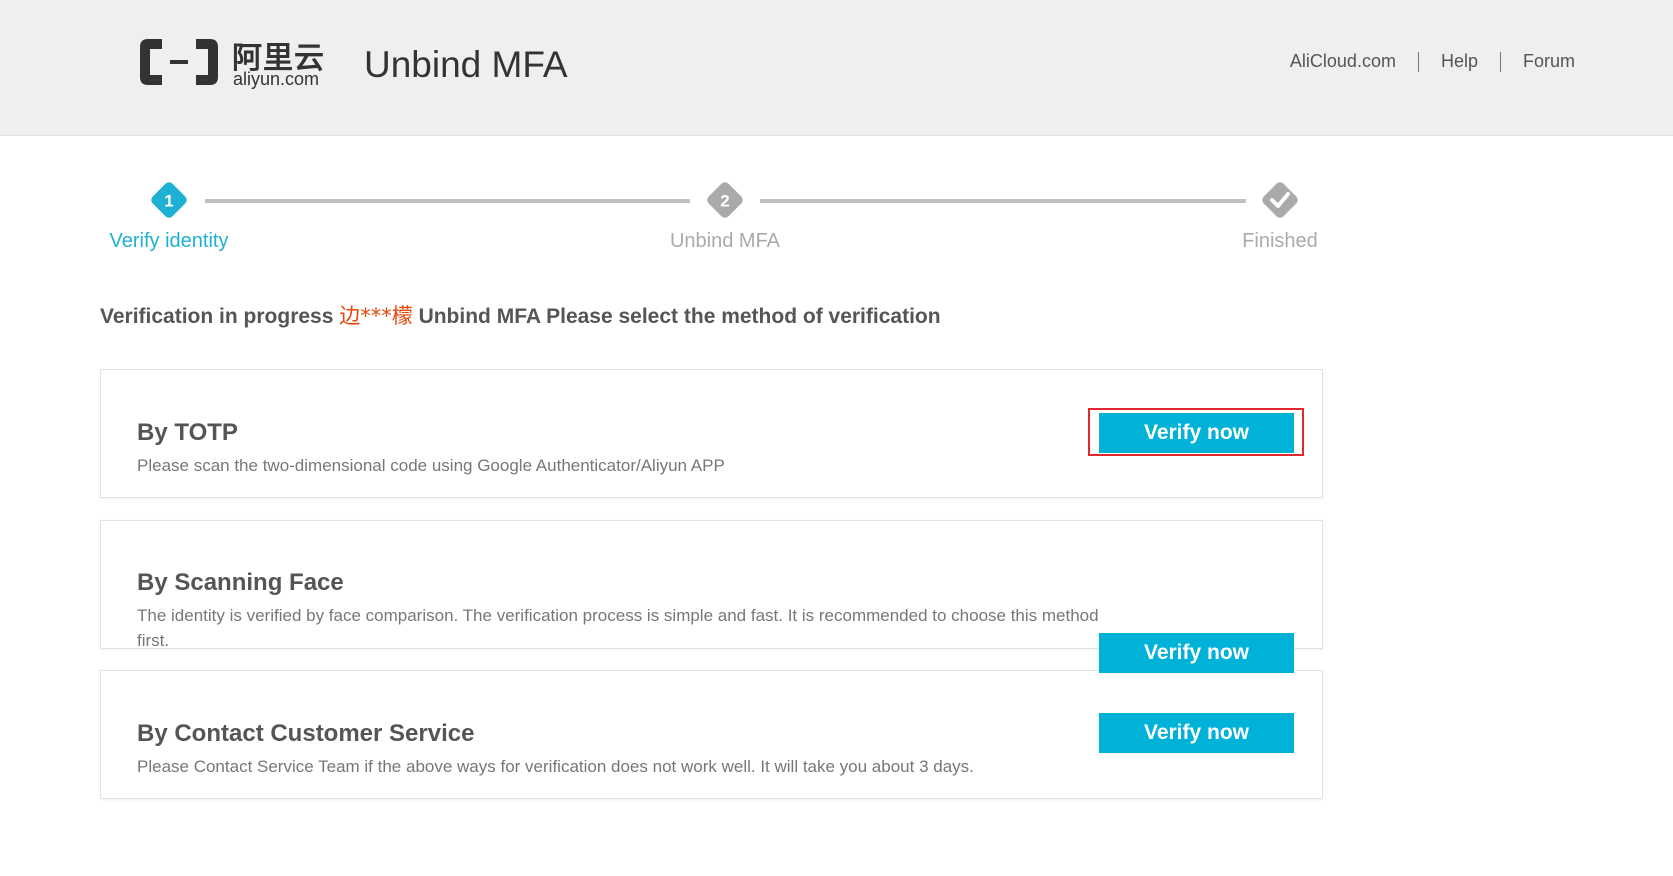  Describe the element at coordinates (1343, 61) in the screenshot. I see `nav-link-alicloud: AliCloud.com` at that location.